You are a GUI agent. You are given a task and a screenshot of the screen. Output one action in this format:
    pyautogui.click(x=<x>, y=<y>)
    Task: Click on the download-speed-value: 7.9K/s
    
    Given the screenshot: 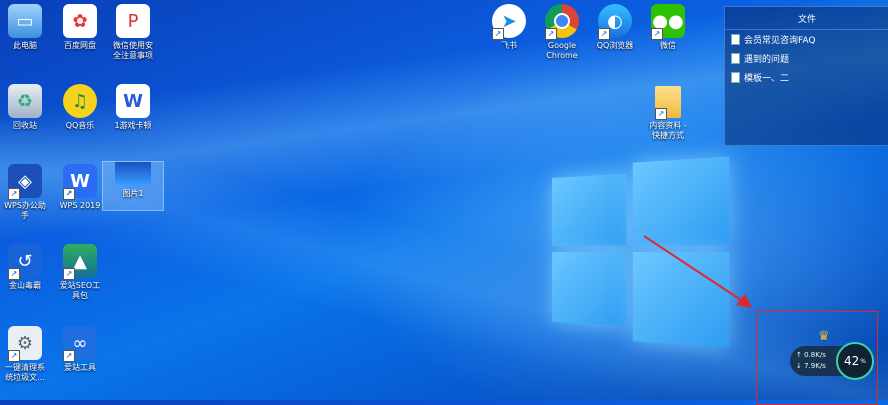 What is the action you would take?
    pyautogui.click(x=815, y=366)
    